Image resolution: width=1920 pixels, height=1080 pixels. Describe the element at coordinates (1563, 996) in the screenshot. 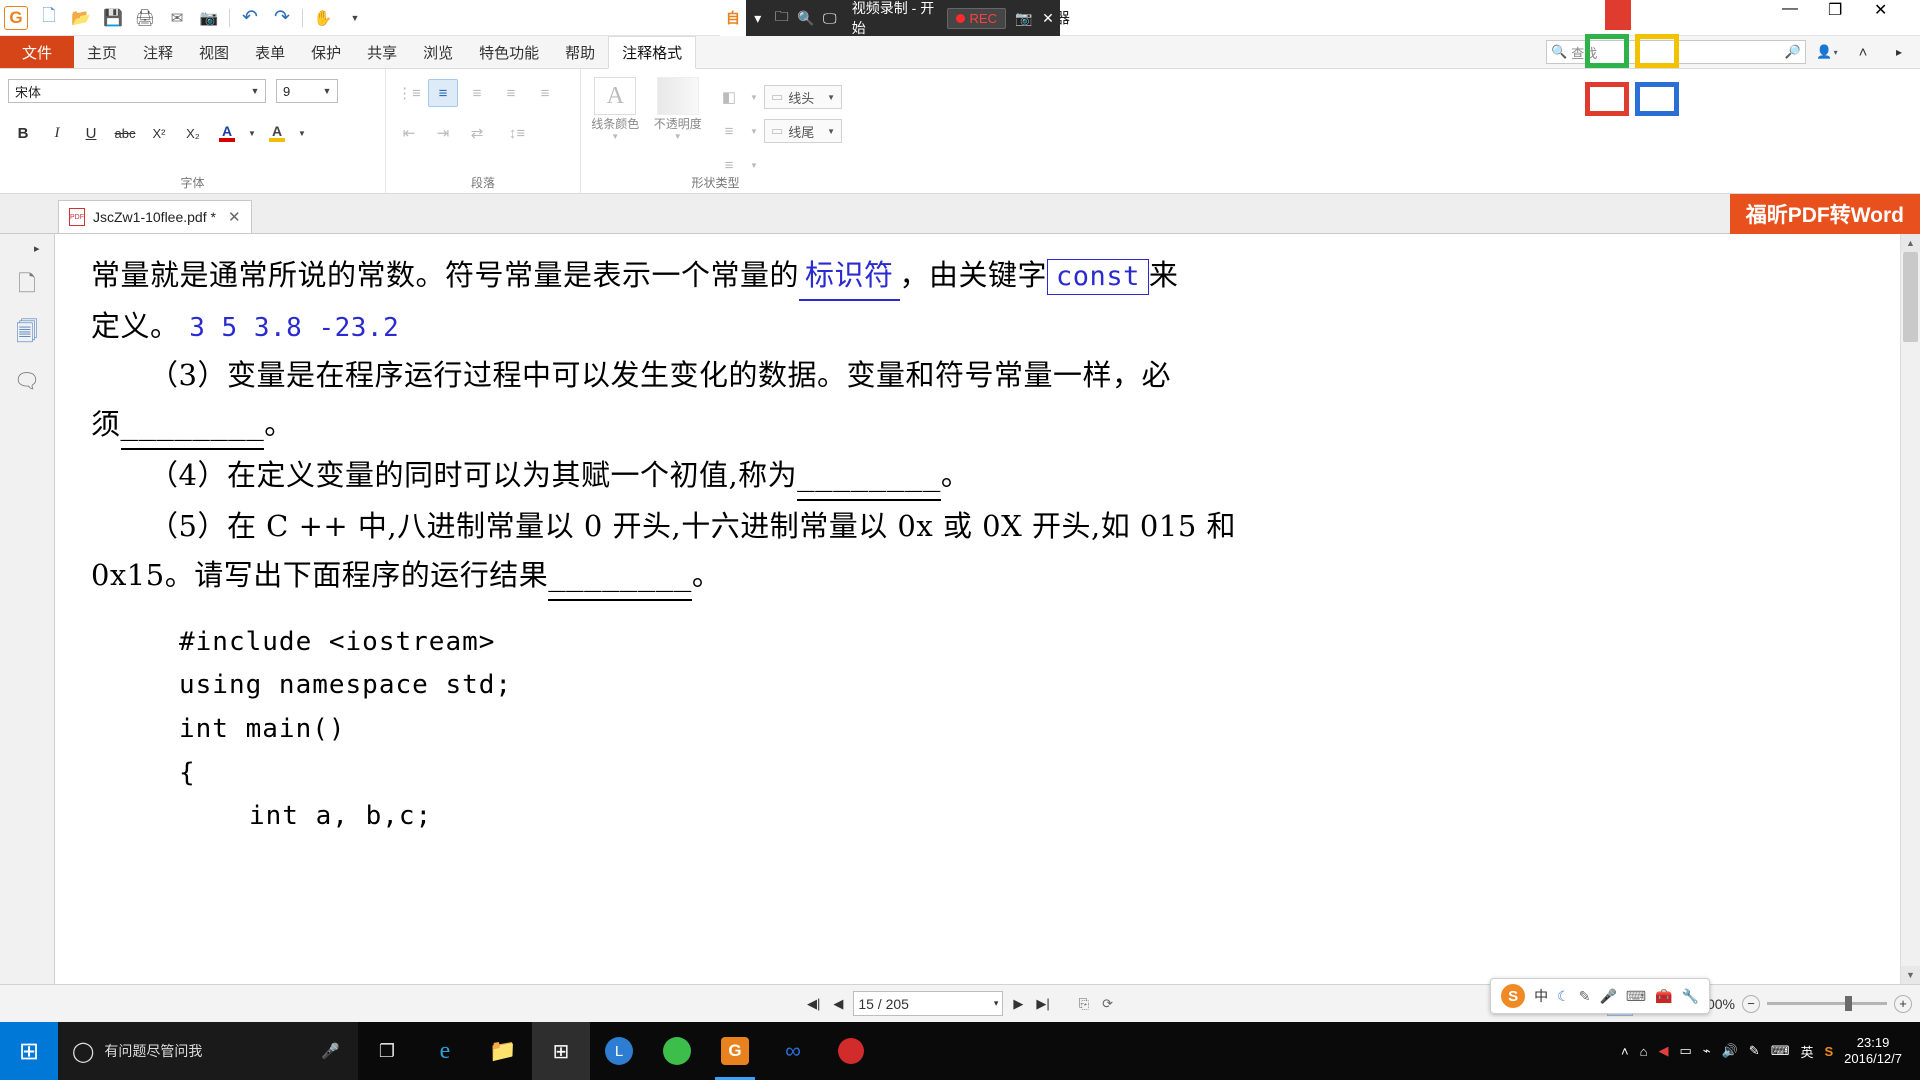

I see `ime-moon-icon: ☾` at that location.